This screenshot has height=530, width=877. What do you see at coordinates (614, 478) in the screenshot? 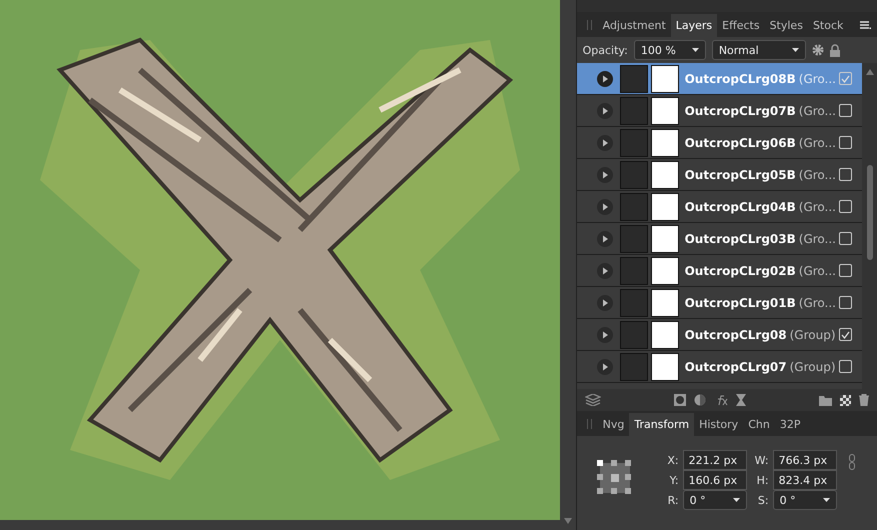
I see `anchor-grid-icon` at bounding box center [614, 478].